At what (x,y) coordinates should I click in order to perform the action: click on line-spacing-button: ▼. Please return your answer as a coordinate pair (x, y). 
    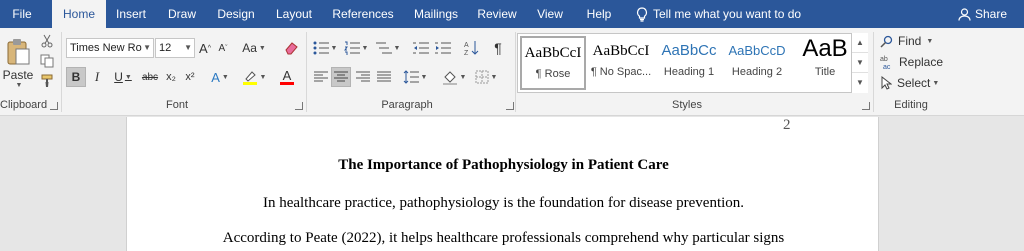
    Looking at the image, I should click on (415, 77).